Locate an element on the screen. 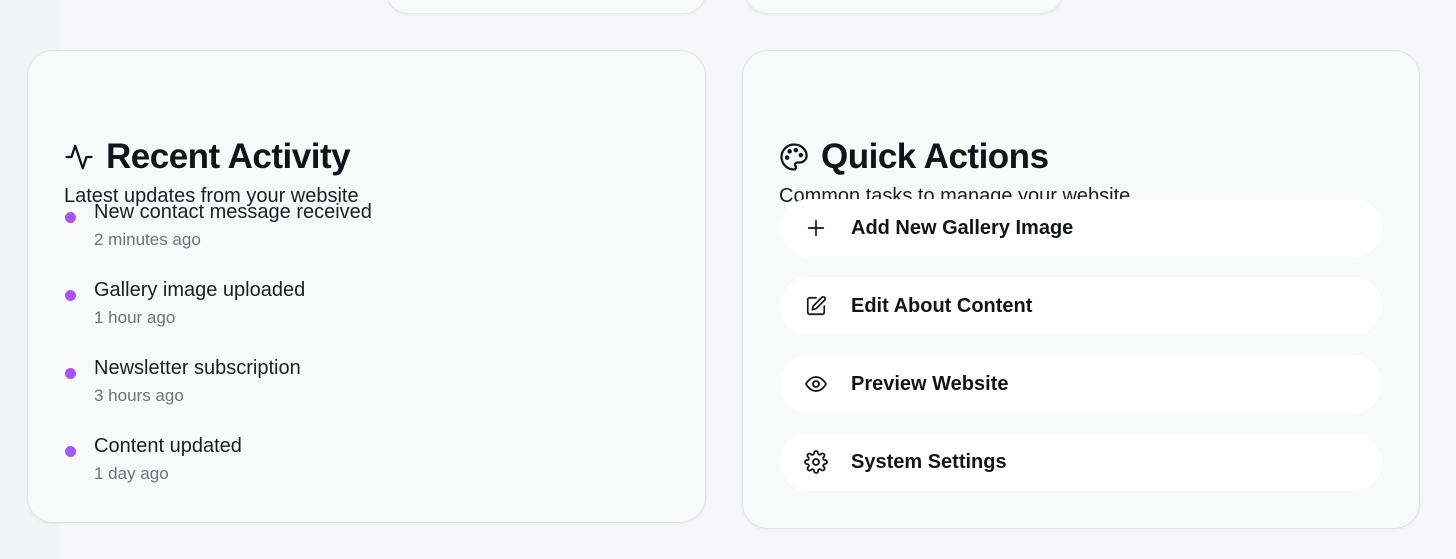 Image resolution: width=1456 pixels, height=559 pixels. activity-title: New contact message received is located at coordinates (233, 212).